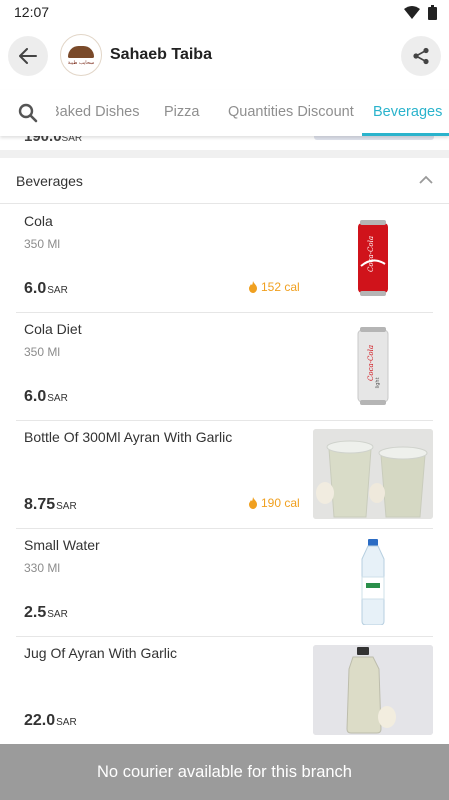 Image resolution: width=449 pixels, height=800 pixels. I want to click on svg-text: light, so click(378, 382).